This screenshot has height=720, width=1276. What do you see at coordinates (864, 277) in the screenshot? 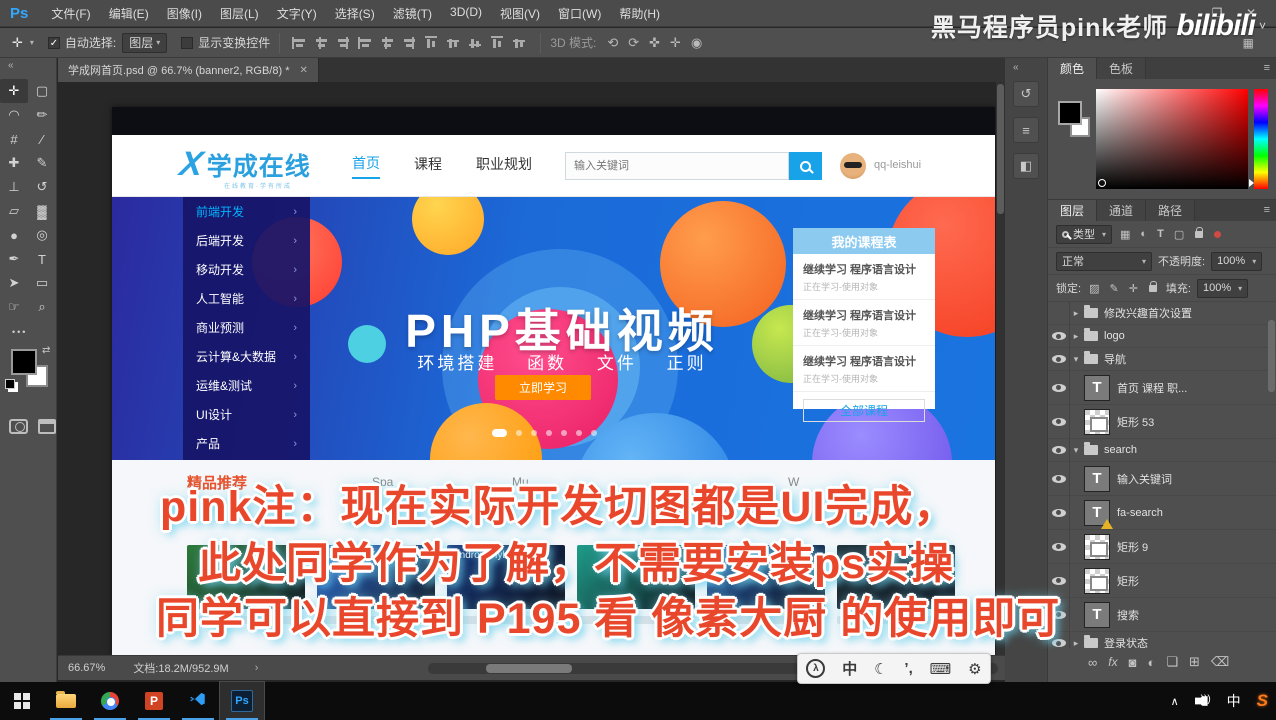
I see `course-item: 继续学习 程序语言设计 正在学习-使用对象` at bounding box center [864, 277].